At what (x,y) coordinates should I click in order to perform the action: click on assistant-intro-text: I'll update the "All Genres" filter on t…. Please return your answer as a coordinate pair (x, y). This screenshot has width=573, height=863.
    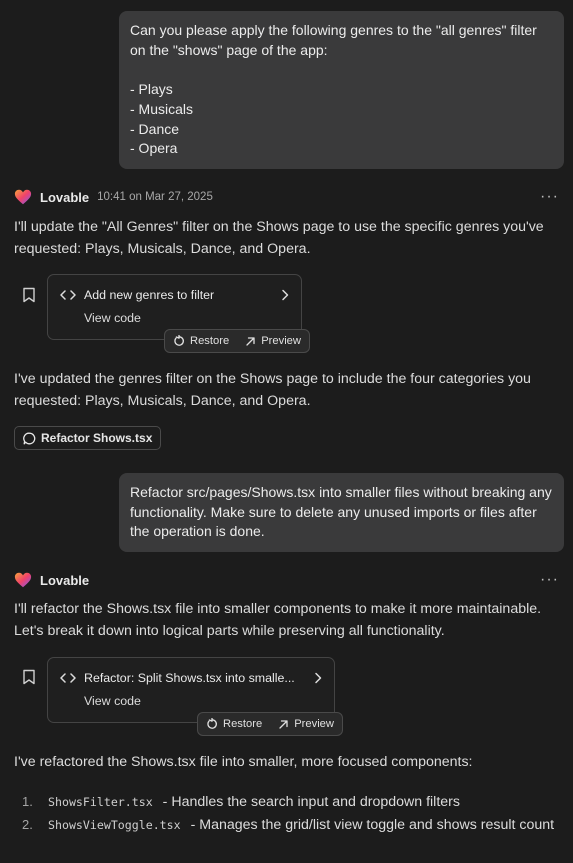
    Looking at the image, I should click on (279, 238).